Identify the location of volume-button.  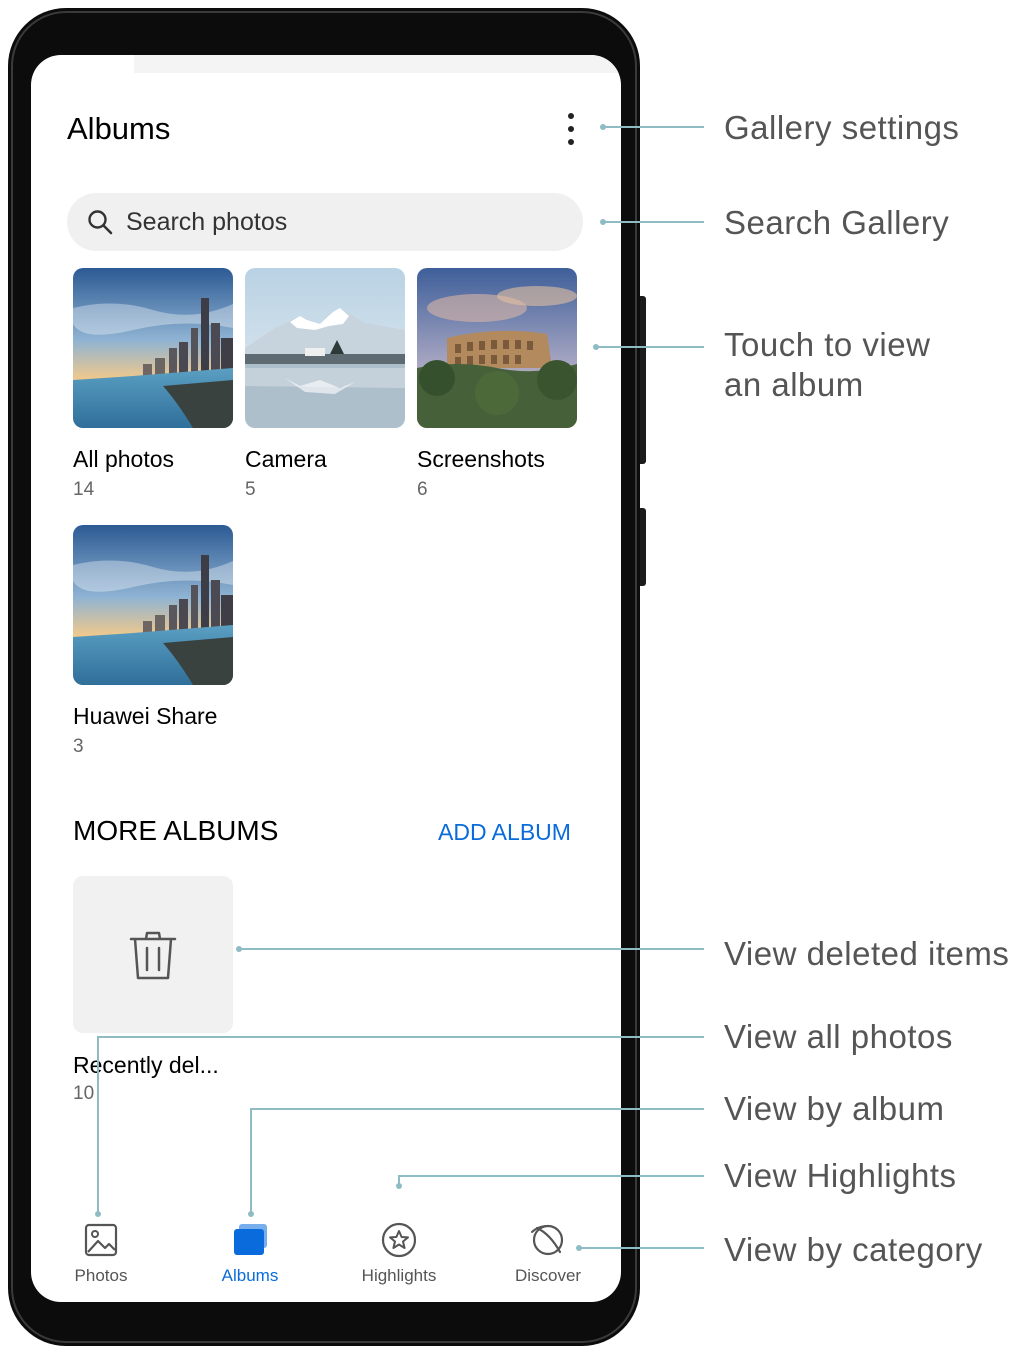
(643, 380).